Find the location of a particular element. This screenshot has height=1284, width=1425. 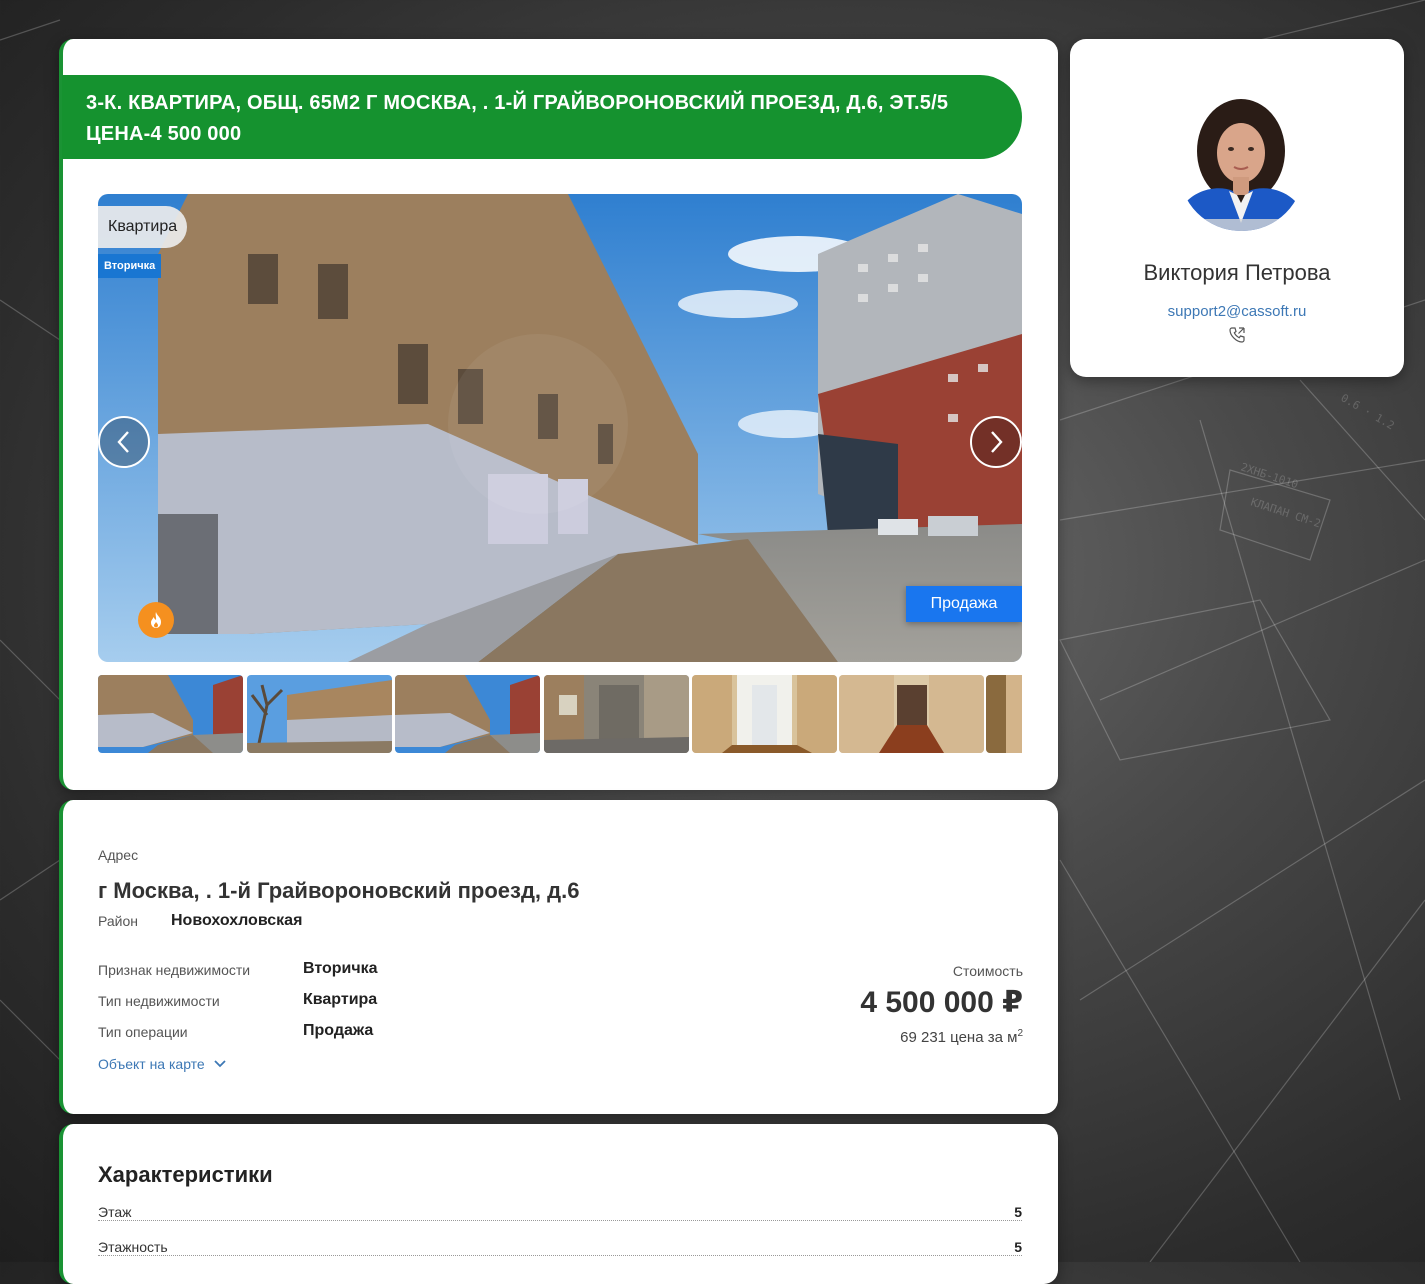

characteristics-card: Характеристики Этаж 5 Этажность 5 is located at coordinates (558, 1204).